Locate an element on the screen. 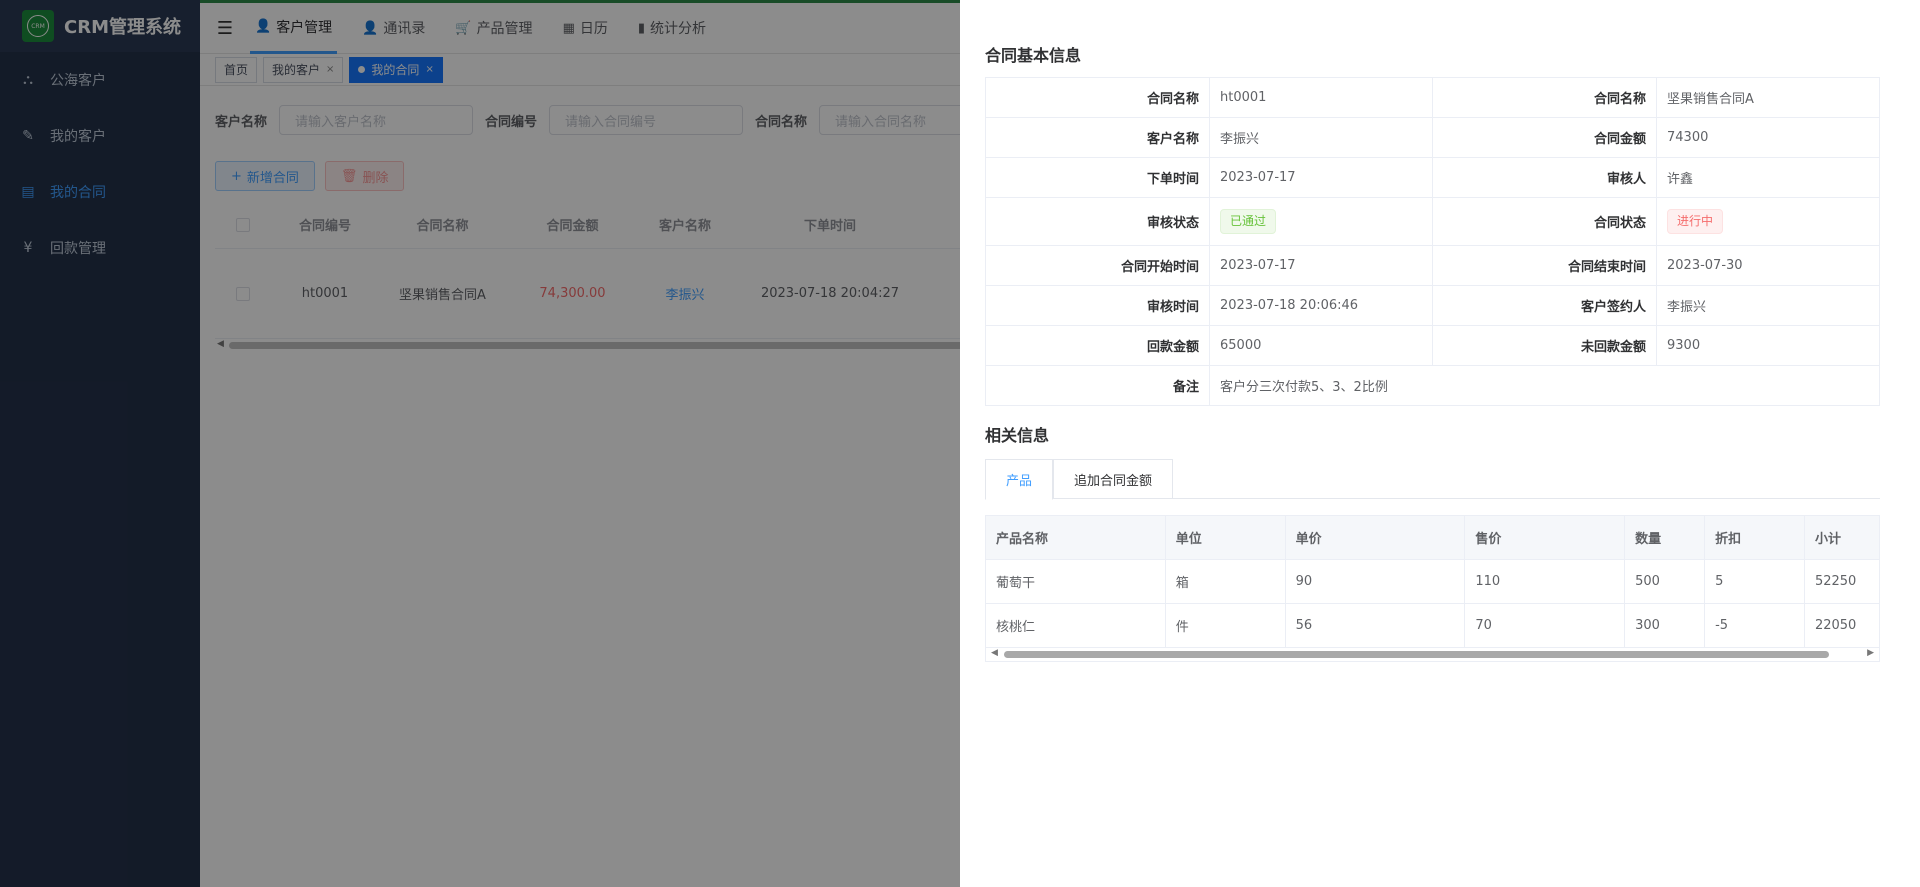  column-header: 数量 is located at coordinates (1665, 537).